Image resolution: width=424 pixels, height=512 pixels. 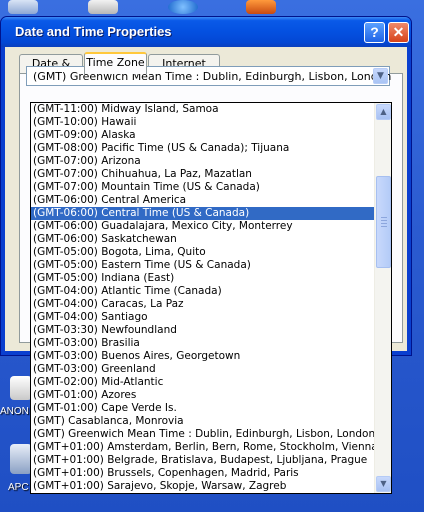 I want to click on timezone-option: (GMT-05:00) Indiana (East), so click(x=203, y=278).